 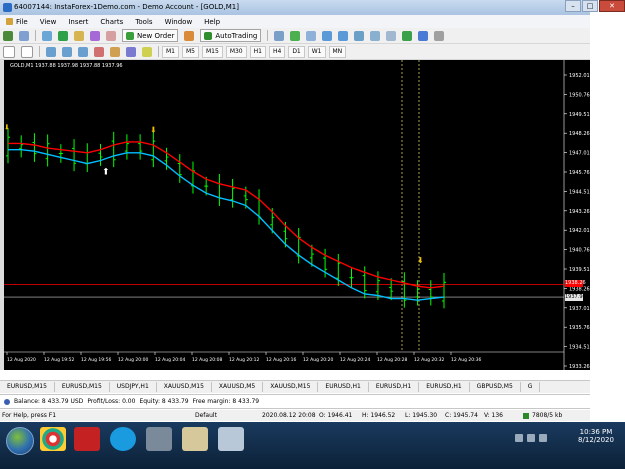 I want to click on help-hint: For Help, press F1, so click(x=29, y=415).